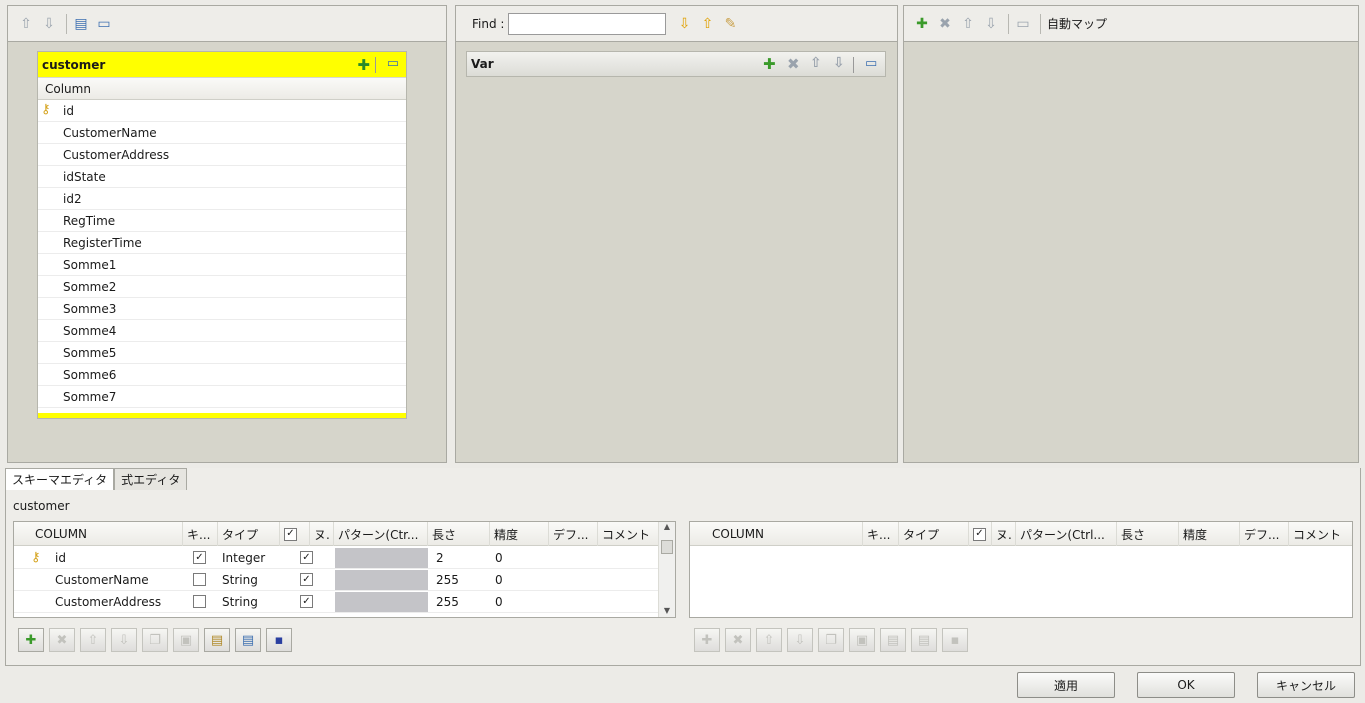  What do you see at coordinates (945, 24) in the screenshot?
I see `remove-output-icon: ✖` at bounding box center [945, 24].